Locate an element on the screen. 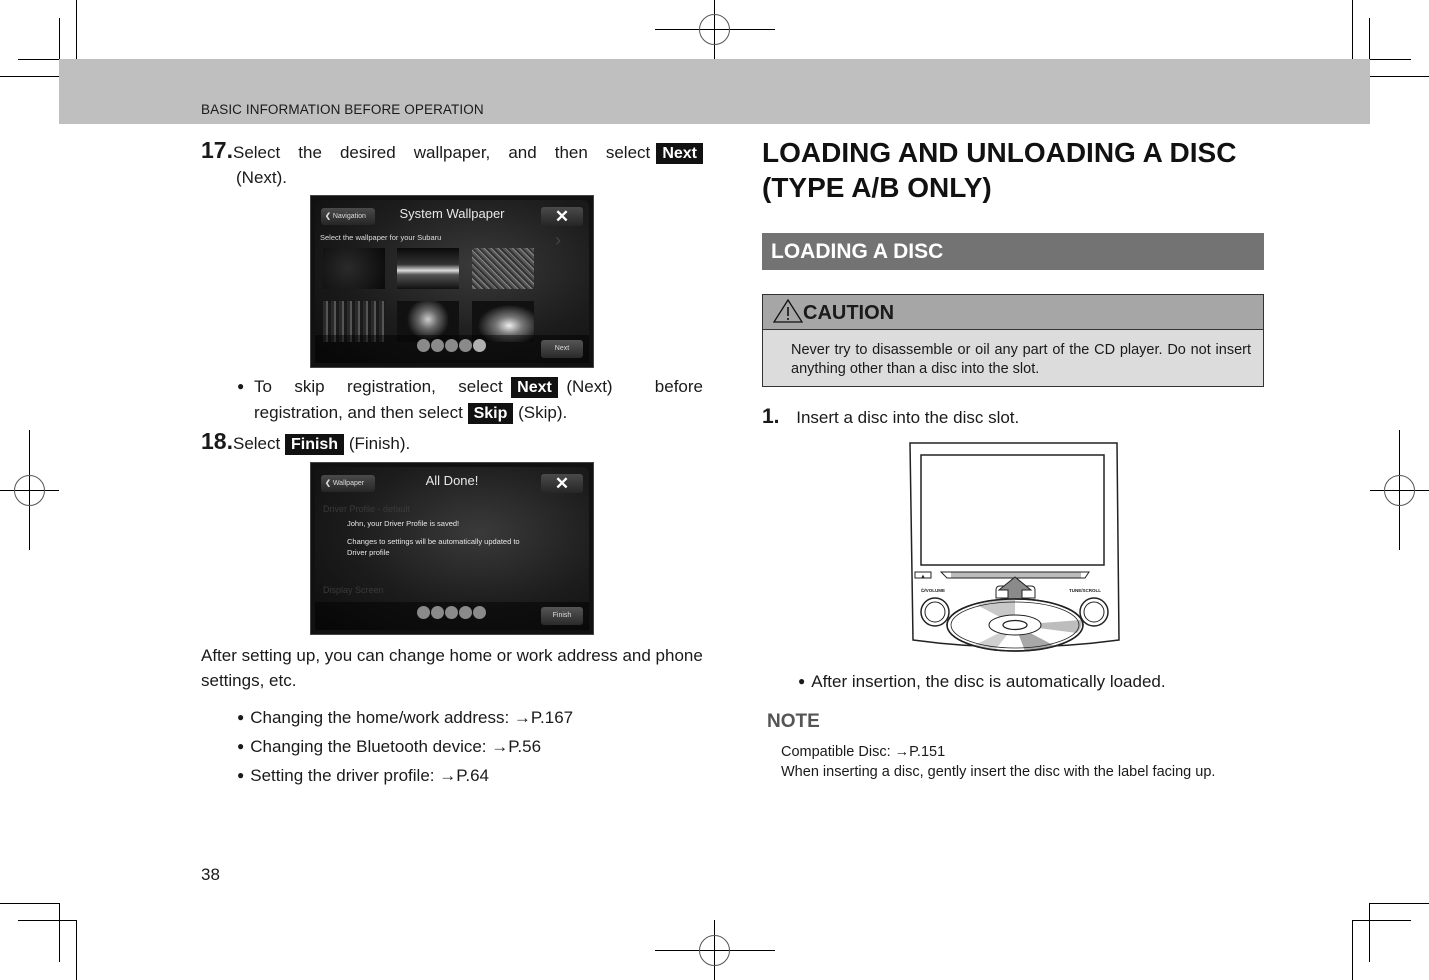 This screenshot has height=980, width=1429. skip-button-reference: Skip is located at coordinates (490, 414).